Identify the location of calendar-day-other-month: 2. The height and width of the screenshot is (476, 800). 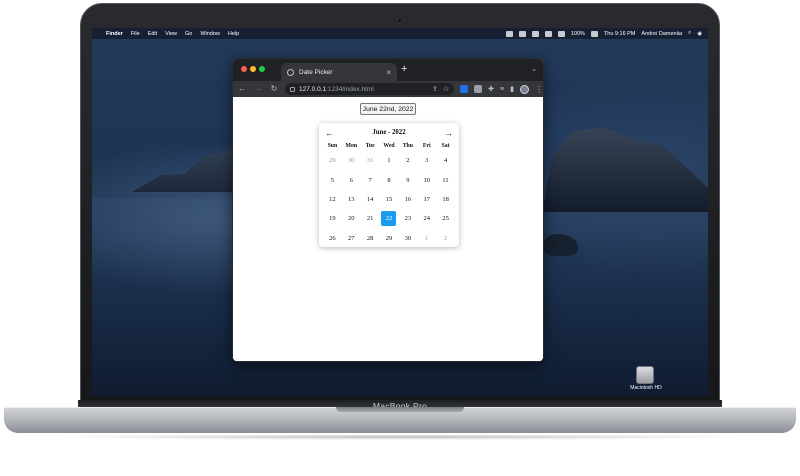
(445, 238).